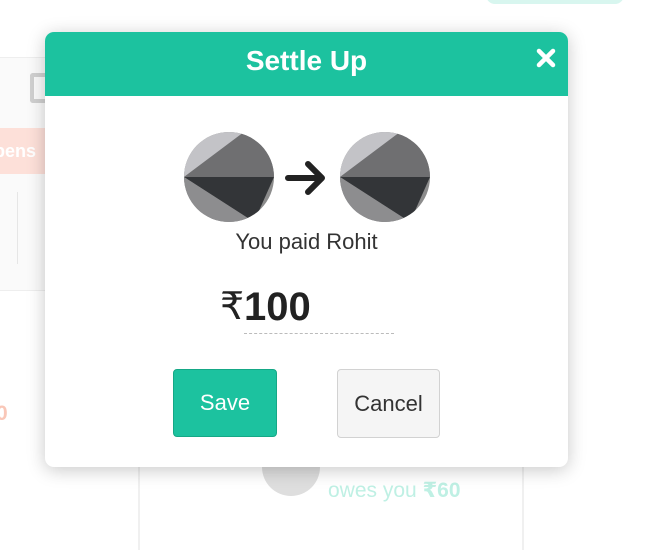 Image resolution: width=661 pixels, height=550 pixels. What do you see at coordinates (555, 2) in the screenshot?
I see `background-pill-button` at bounding box center [555, 2].